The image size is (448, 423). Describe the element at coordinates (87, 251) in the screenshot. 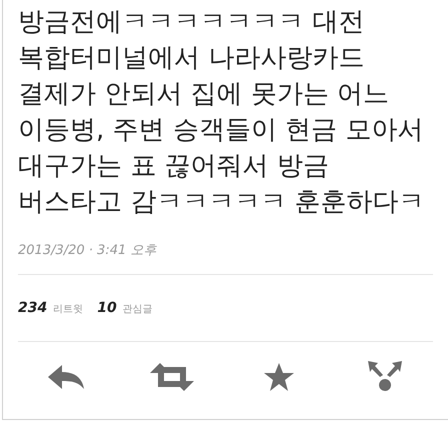

I see `timestamp: 2013/3/20 · 3:41 오후` at that location.